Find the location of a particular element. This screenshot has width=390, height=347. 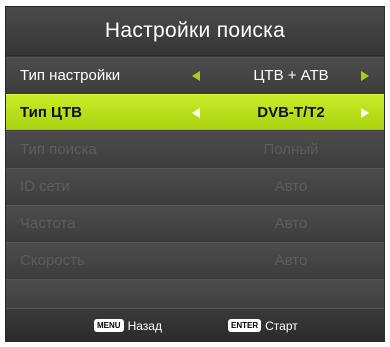

setting-label: Тип настройки is located at coordinates (70, 75).